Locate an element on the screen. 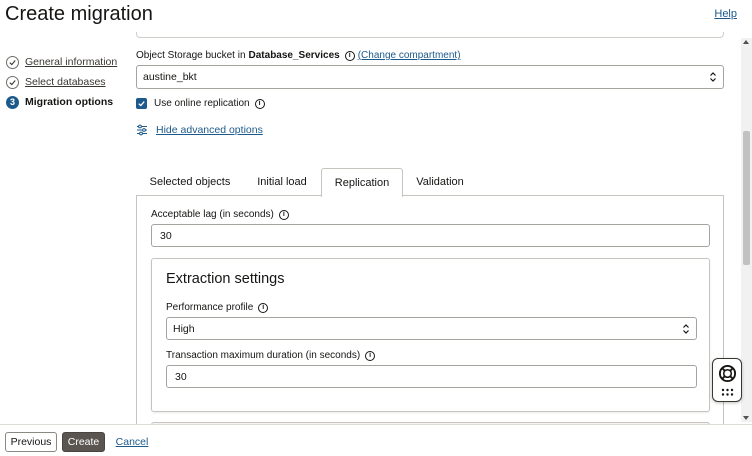 This screenshot has width=752, height=456. acceptable-lag-input: 30 is located at coordinates (430, 235).